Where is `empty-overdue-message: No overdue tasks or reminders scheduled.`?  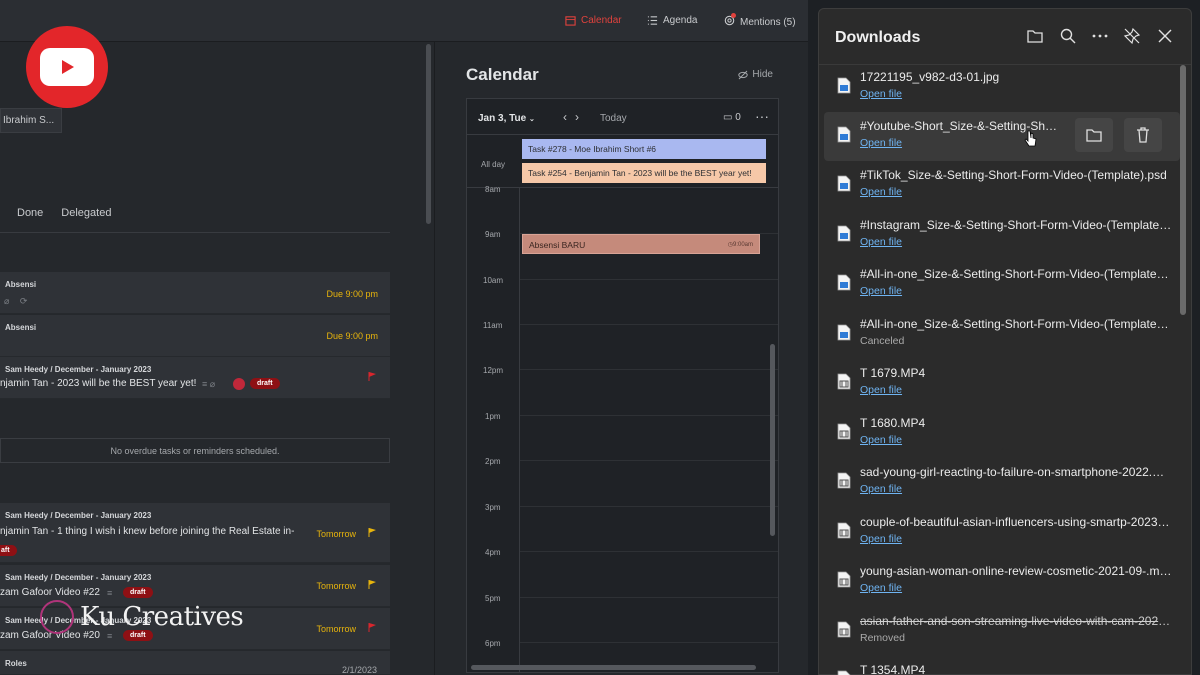 empty-overdue-message: No overdue tasks or reminders scheduled. is located at coordinates (195, 450).